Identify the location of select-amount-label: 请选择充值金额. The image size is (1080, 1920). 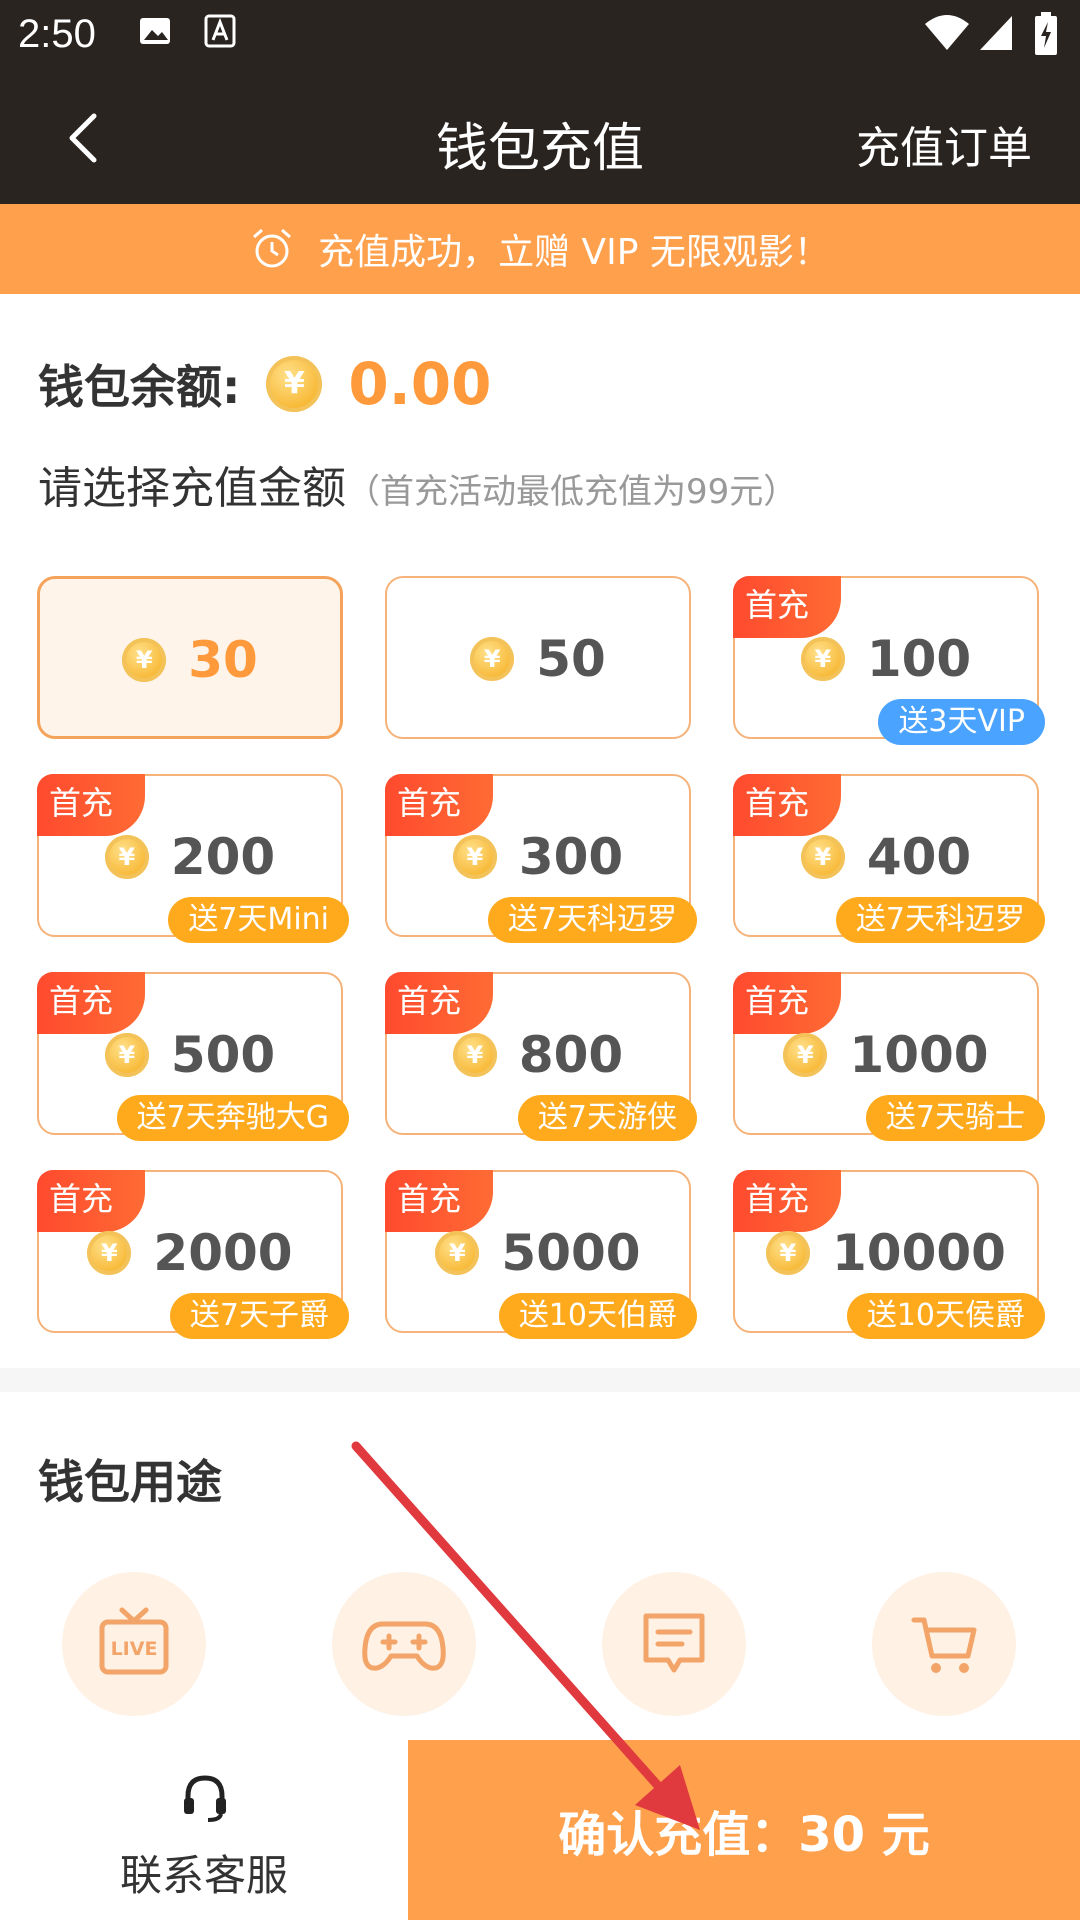
(192, 488).